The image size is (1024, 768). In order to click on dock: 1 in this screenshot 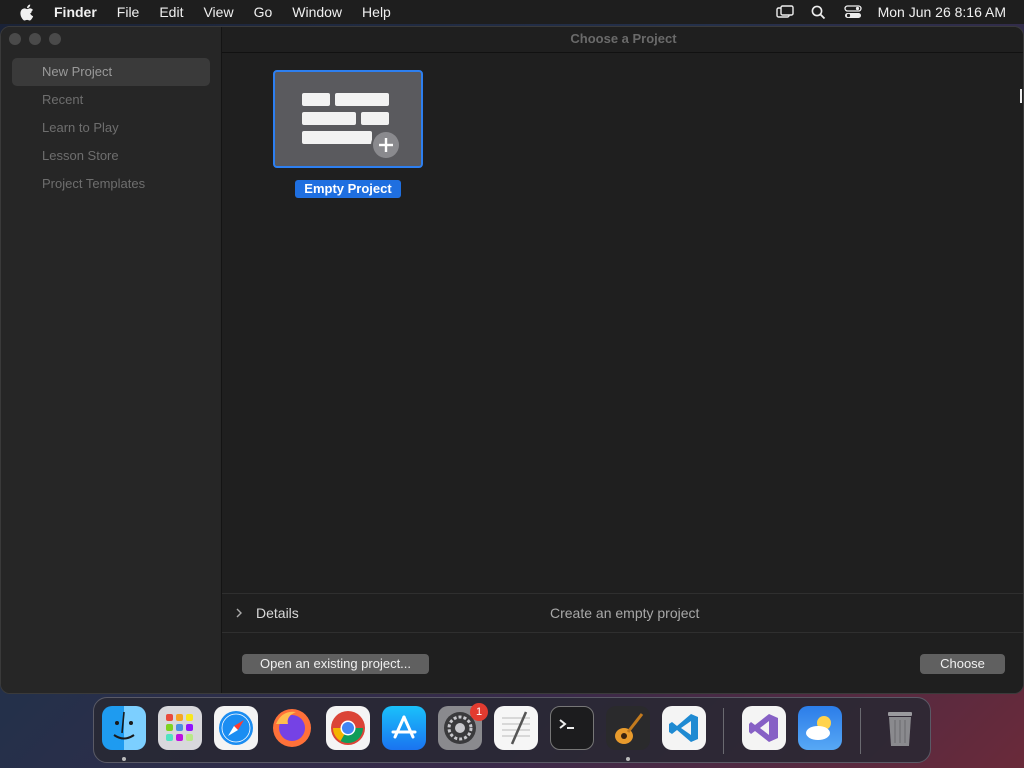, I will do `click(512, 730)`.